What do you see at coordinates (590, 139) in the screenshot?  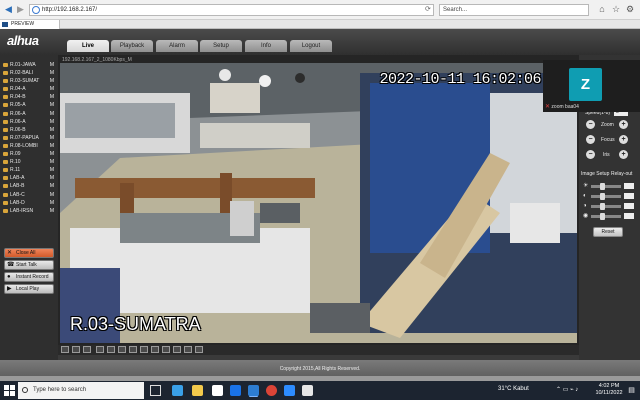 I see `focus-near-icon: −` at bounding box center [590, 139].